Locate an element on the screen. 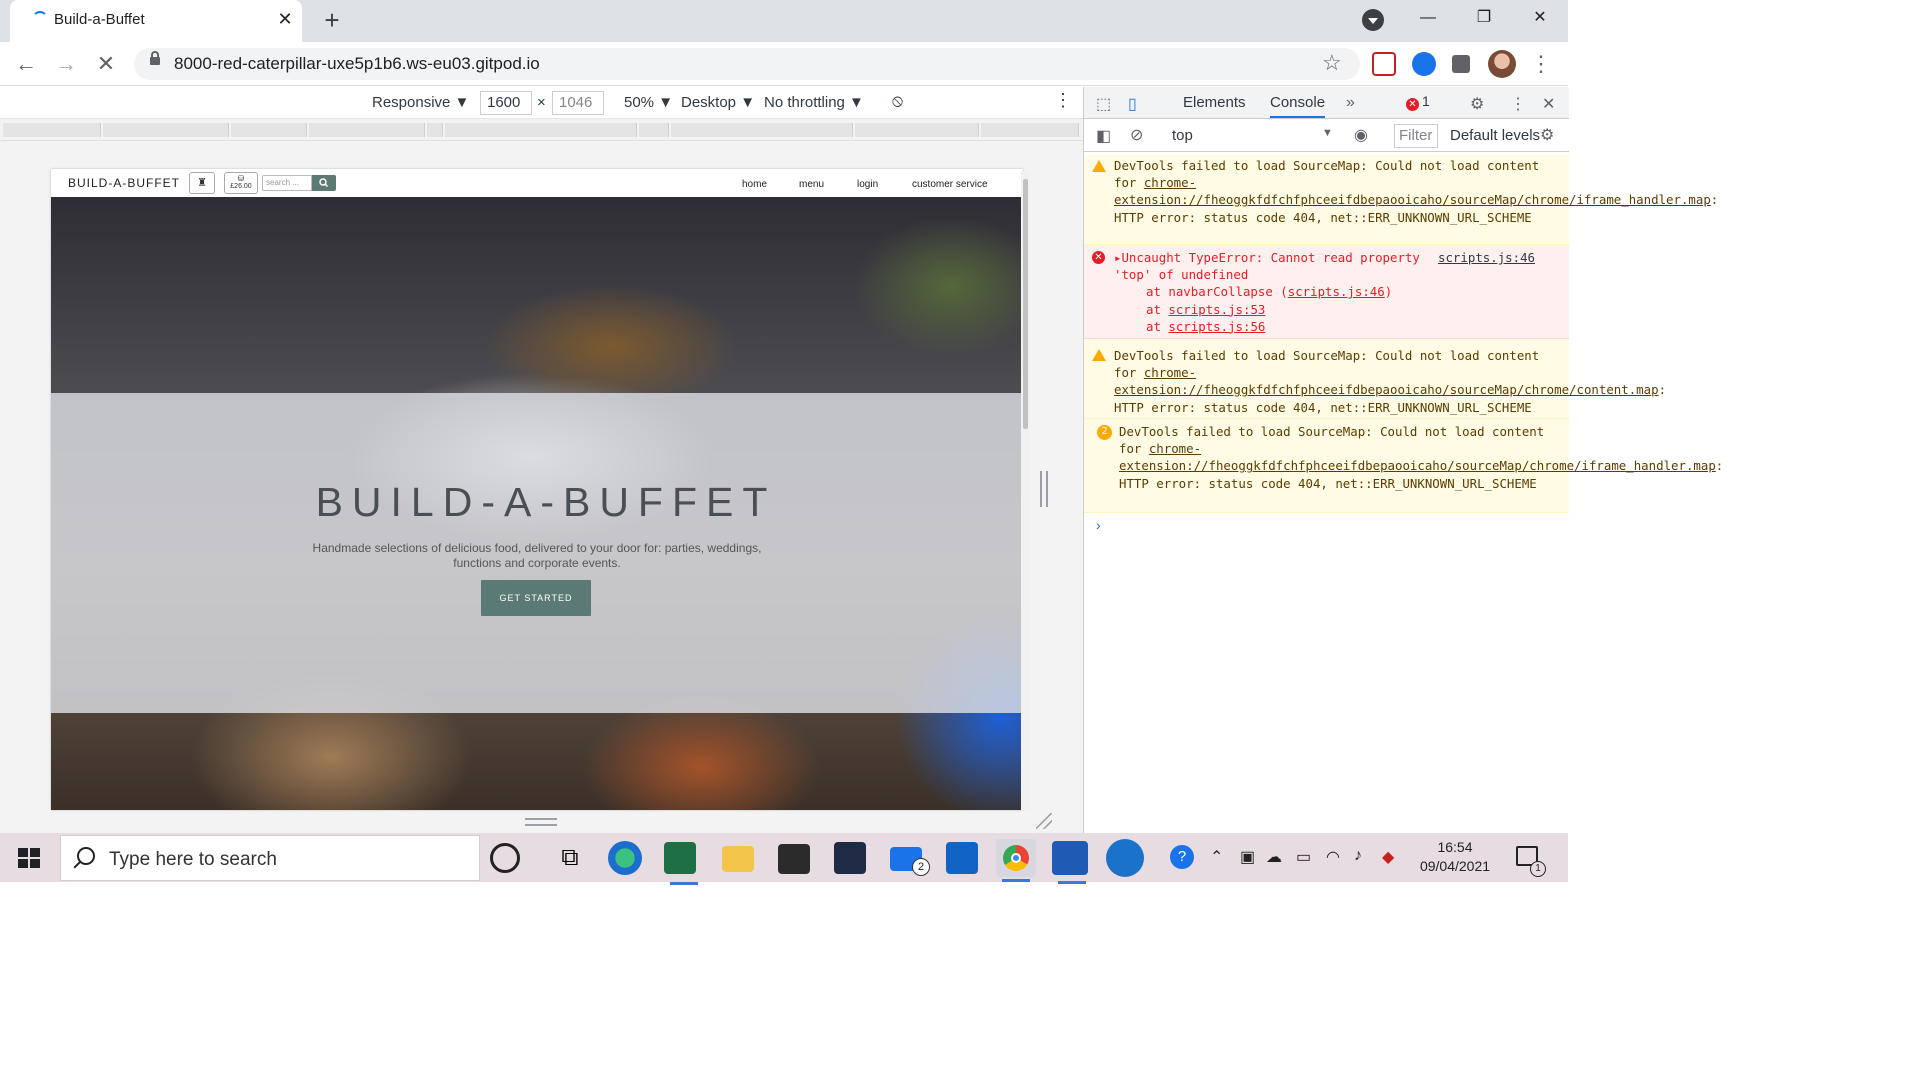  nav-link-login: login is located at coordinates (867, 184).